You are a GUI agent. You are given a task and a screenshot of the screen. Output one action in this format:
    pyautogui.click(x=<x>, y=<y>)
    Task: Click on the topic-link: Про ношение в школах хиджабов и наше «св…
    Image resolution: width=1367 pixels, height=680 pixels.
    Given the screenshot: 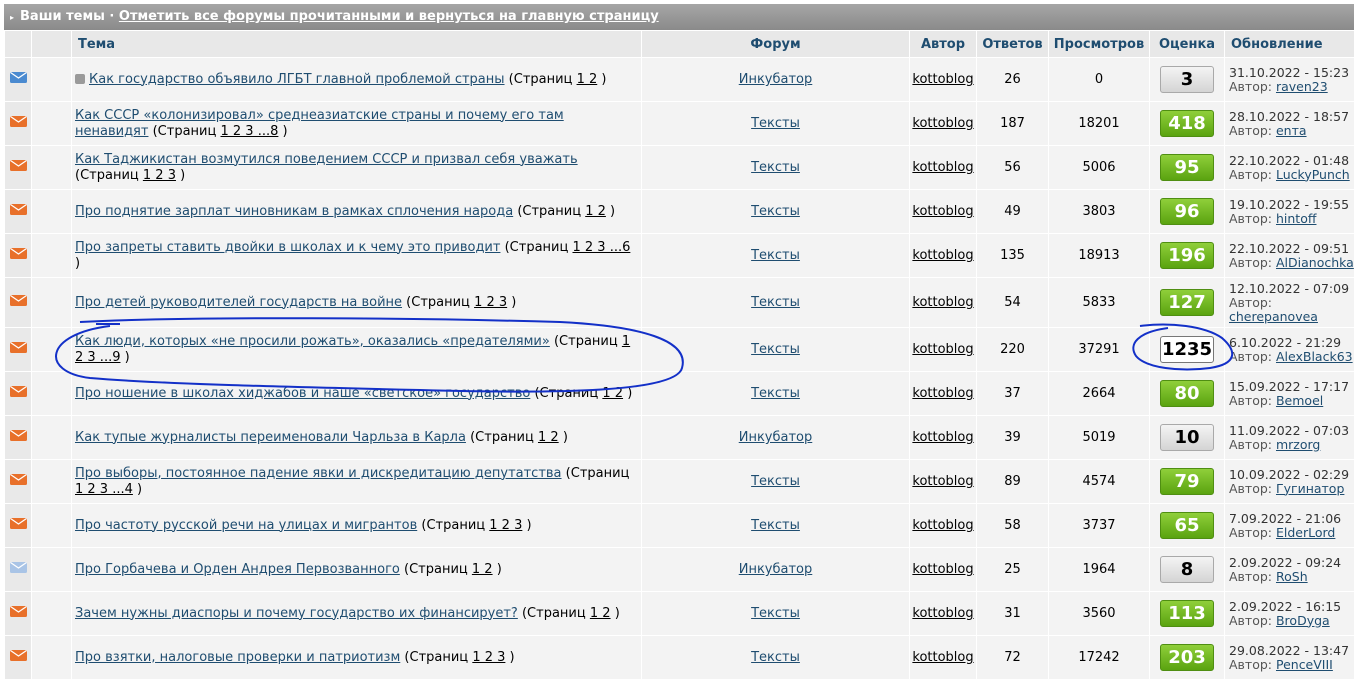 What is the action you would take?
    pyautogui.click(x=302, y=393)
    